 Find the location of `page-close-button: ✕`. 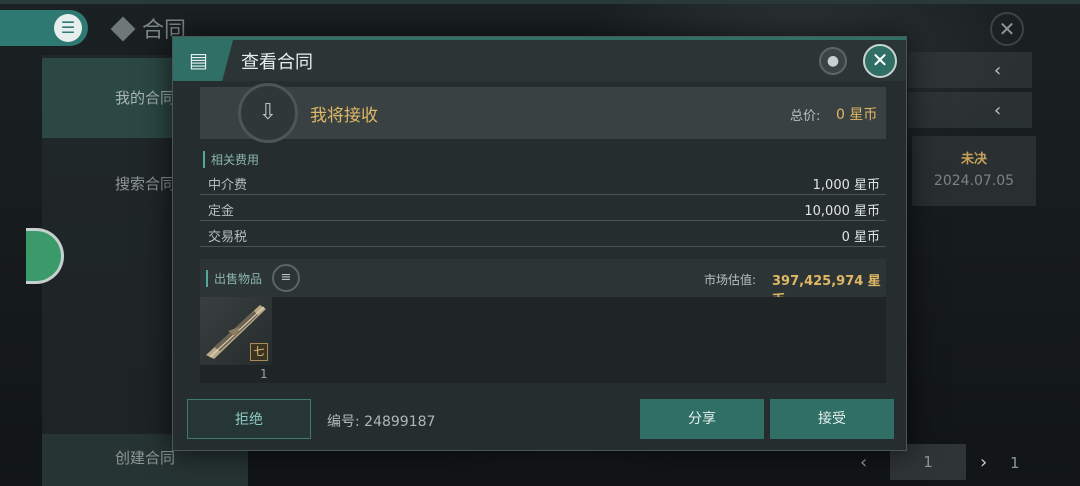

page-close-button: ✕ is located at coordinates (1007, 29).